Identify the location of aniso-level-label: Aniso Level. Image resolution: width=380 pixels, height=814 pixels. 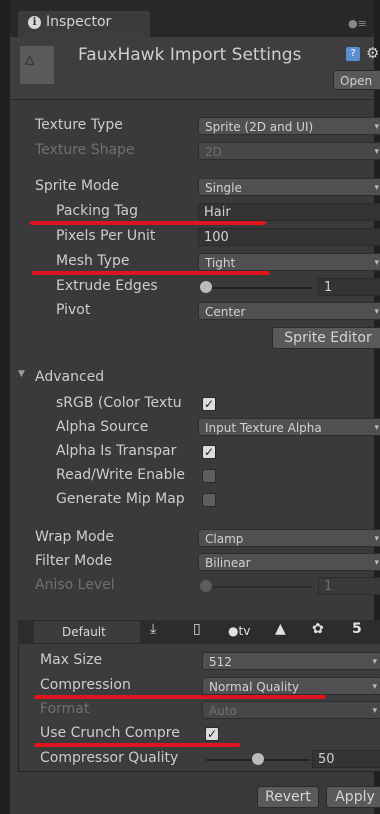
(75, 585).